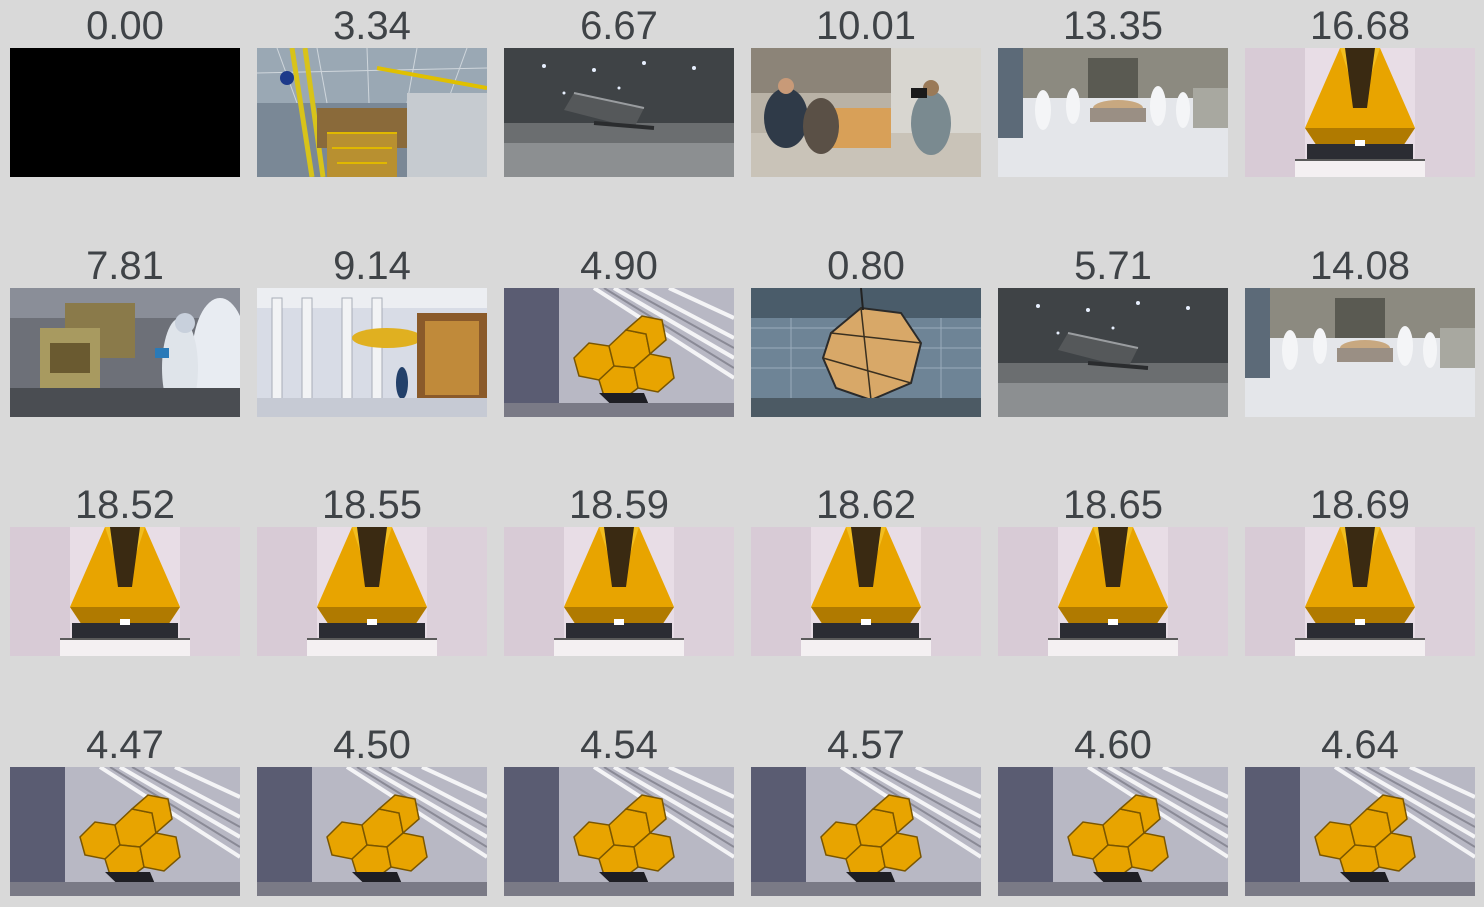 This screenshot has height=907, width=1484. I want to click on frame-timestamp: 0.00, so click(125, 26).